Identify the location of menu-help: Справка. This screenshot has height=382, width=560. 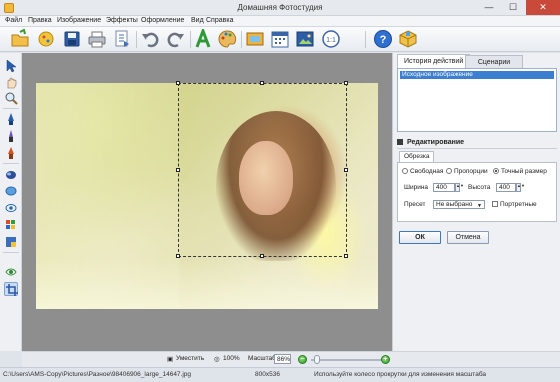
(219, 20).